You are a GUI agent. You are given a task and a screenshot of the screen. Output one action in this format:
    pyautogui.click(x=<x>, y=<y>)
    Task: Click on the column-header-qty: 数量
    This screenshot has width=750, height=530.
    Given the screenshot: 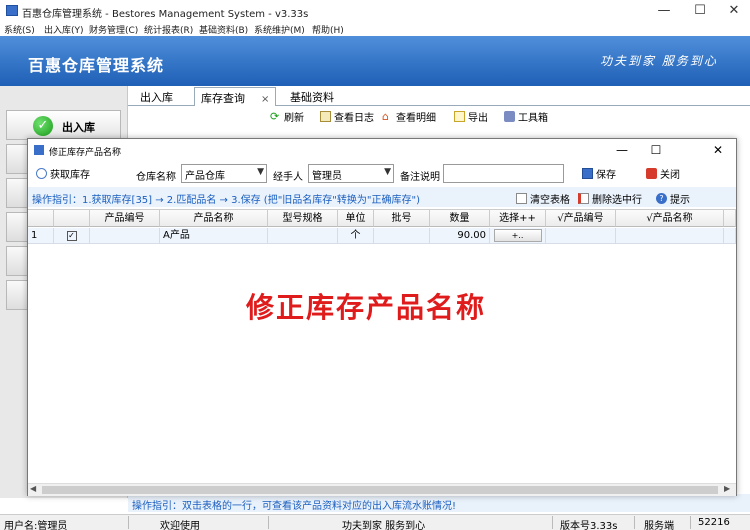 What is the action you would take?
    pyautogui.click(x=460, y=218)
    